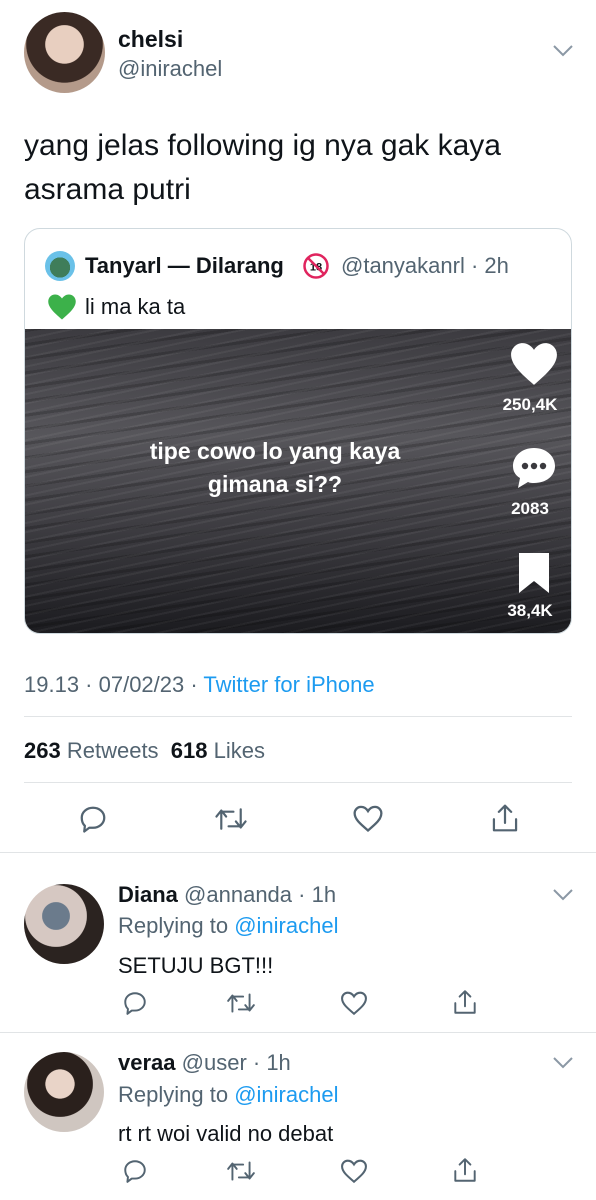 The width and height of the screenshot is (596, 1200). What do you see at coordinates (275, 451) in the screenshot?
I see `video-caption-line: tipe cowo lo yang kaya` at bounding box center [275, 451].